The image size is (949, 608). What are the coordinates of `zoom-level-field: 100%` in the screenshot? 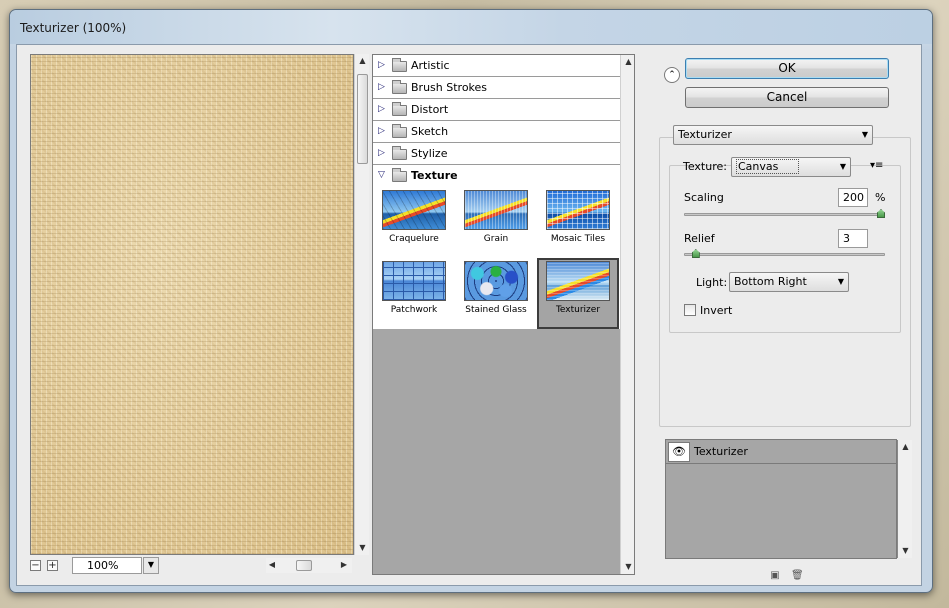 It's located at (107, 565).